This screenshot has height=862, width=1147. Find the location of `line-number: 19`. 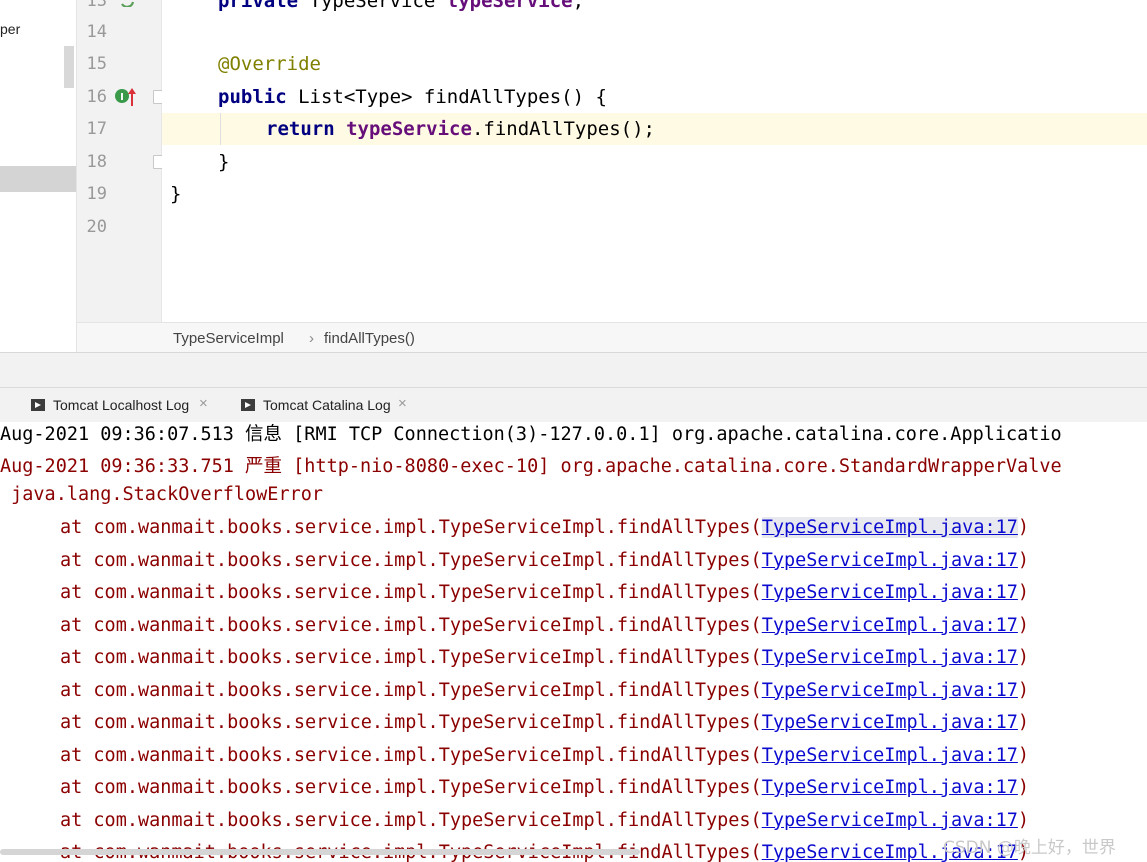

line-number: 19 is located at coordinates (96, 194).